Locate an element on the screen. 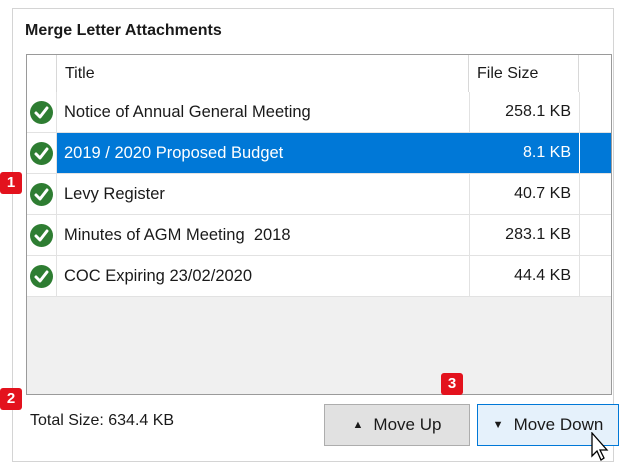 Image resolution: width=621 pixels, height=464 pixels. row-file-size: 258.1 KB is located at coordinates (538, 111).